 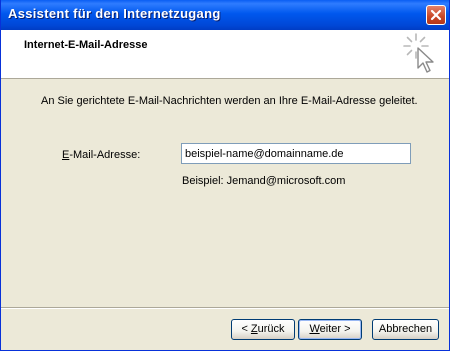 What do you see at coordinates (264, 181) in the screenshot?
I see `example-text: Beispiel: Jemand@microsoft.com` at bounding box center [264, 181].